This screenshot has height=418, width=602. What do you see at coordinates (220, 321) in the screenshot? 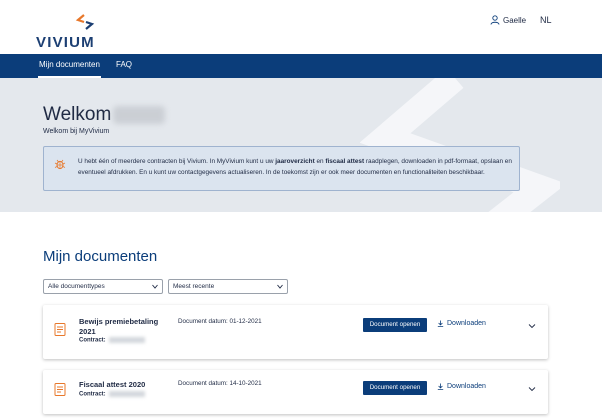
I see `document-date: Document datum: 01-12-2021` at bounding box center [220, 321].